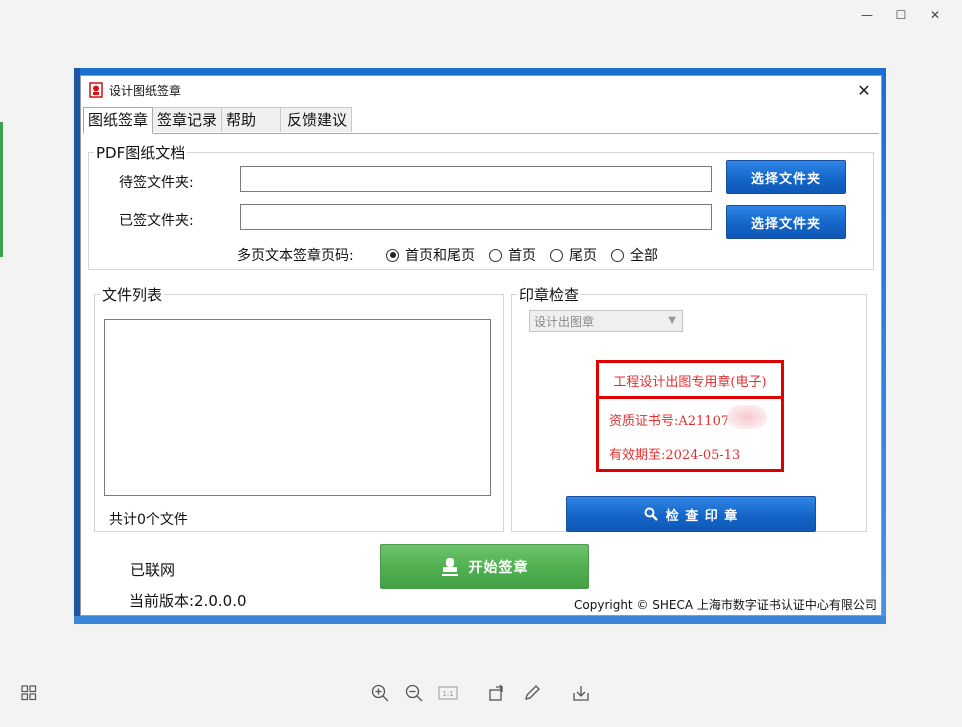 The image size is (962, 727). What do you see at coordinates (187, 119) in the screenshot?
I see `tab-sign-records: 签章记录` at bounding box center [187, 119].